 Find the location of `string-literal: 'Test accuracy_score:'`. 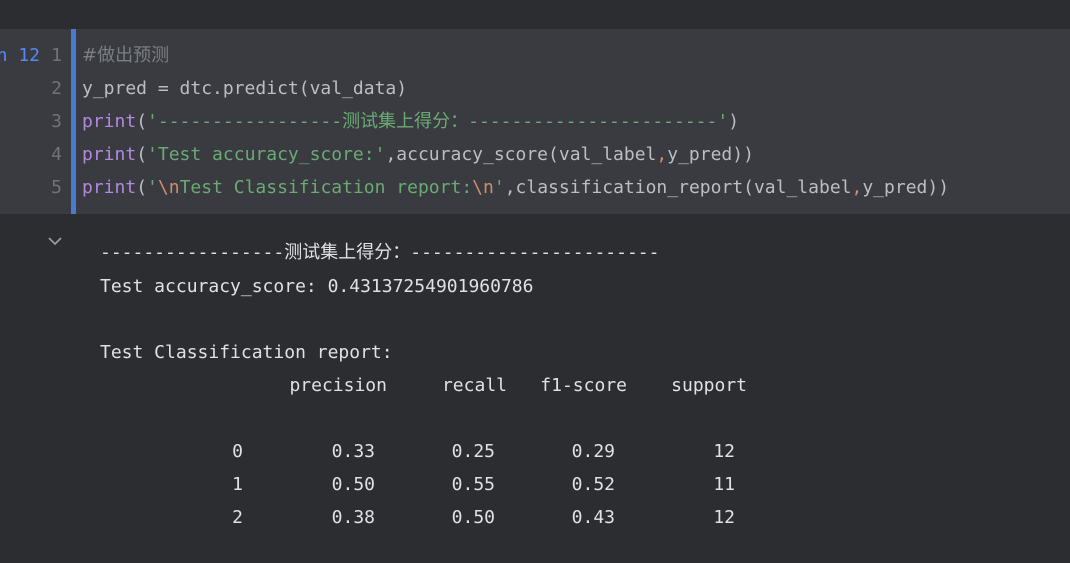

string-literal: 'Test accuracy_score:' is located at coordinates (266, 154).